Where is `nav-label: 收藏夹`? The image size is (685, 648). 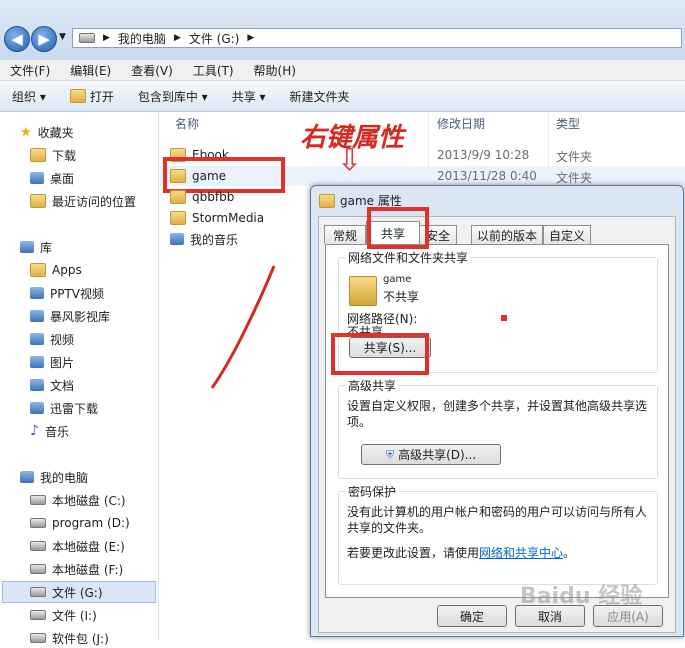
nav-label: 收藏夹 is located at coordinates (55, 132).